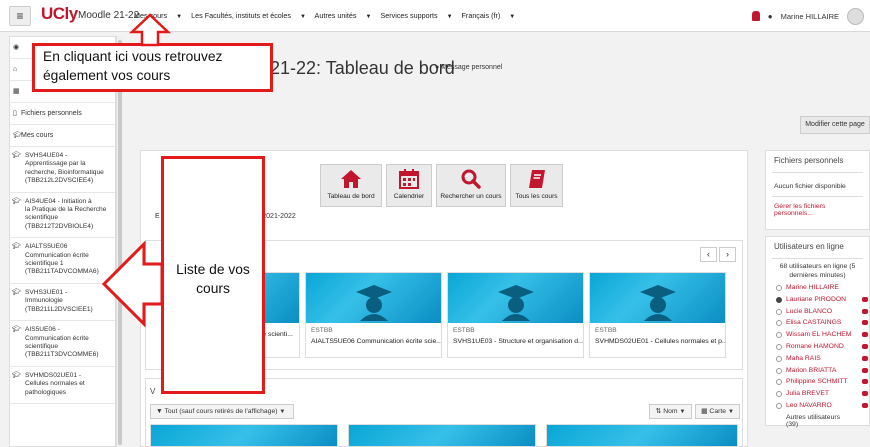 Image resolution: width=870 pixels, height=447 pixels. Describe the element at coordinates (817, 323) in the screenshot. I see `online-user: Elisa CASTAINGS` at that location.